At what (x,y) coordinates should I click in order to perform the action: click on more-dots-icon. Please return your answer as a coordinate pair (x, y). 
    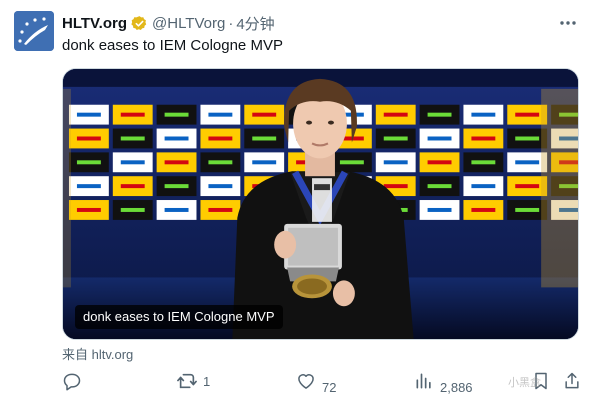
    Looking at the image, I should click on (568, 23).